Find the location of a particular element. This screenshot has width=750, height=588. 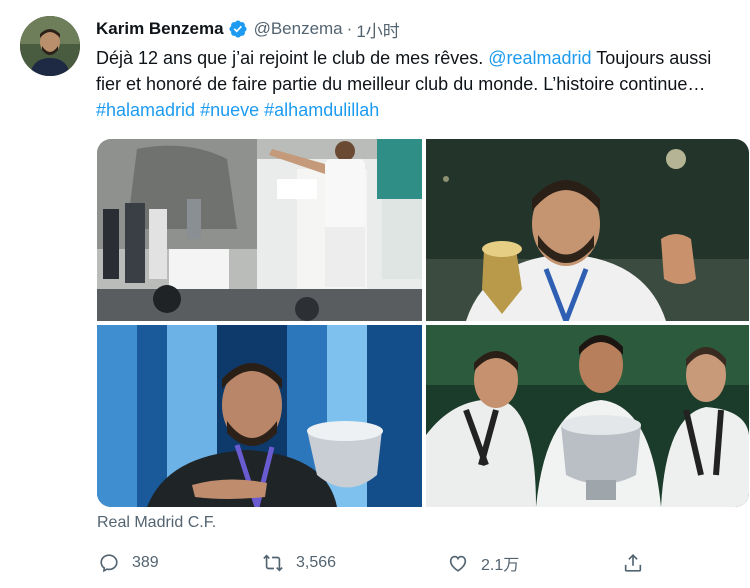

author-handle: @Benzema is located at coordinates (298, 29).